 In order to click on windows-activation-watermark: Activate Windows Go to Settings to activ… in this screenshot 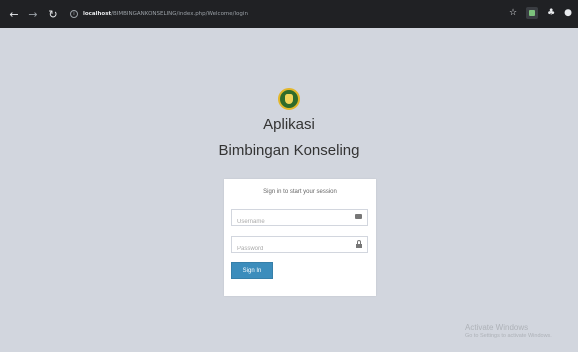, I will do `click(508, 331)`.